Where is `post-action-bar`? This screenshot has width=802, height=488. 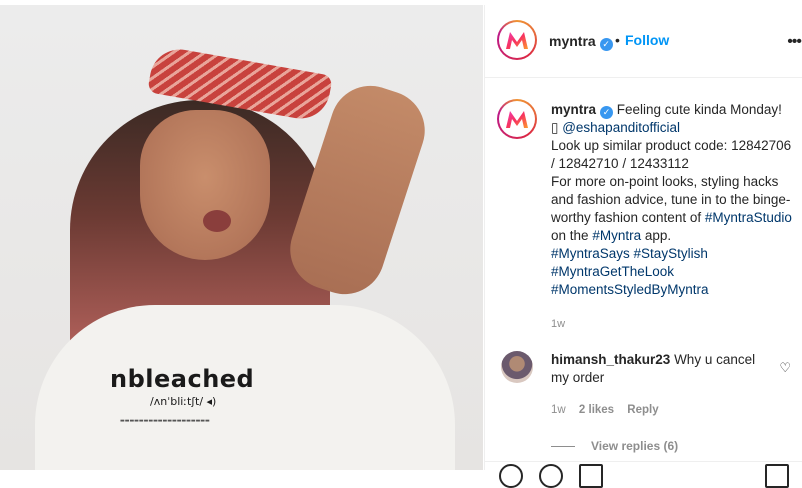
post-action-bar is located at coordinates (643, 474).